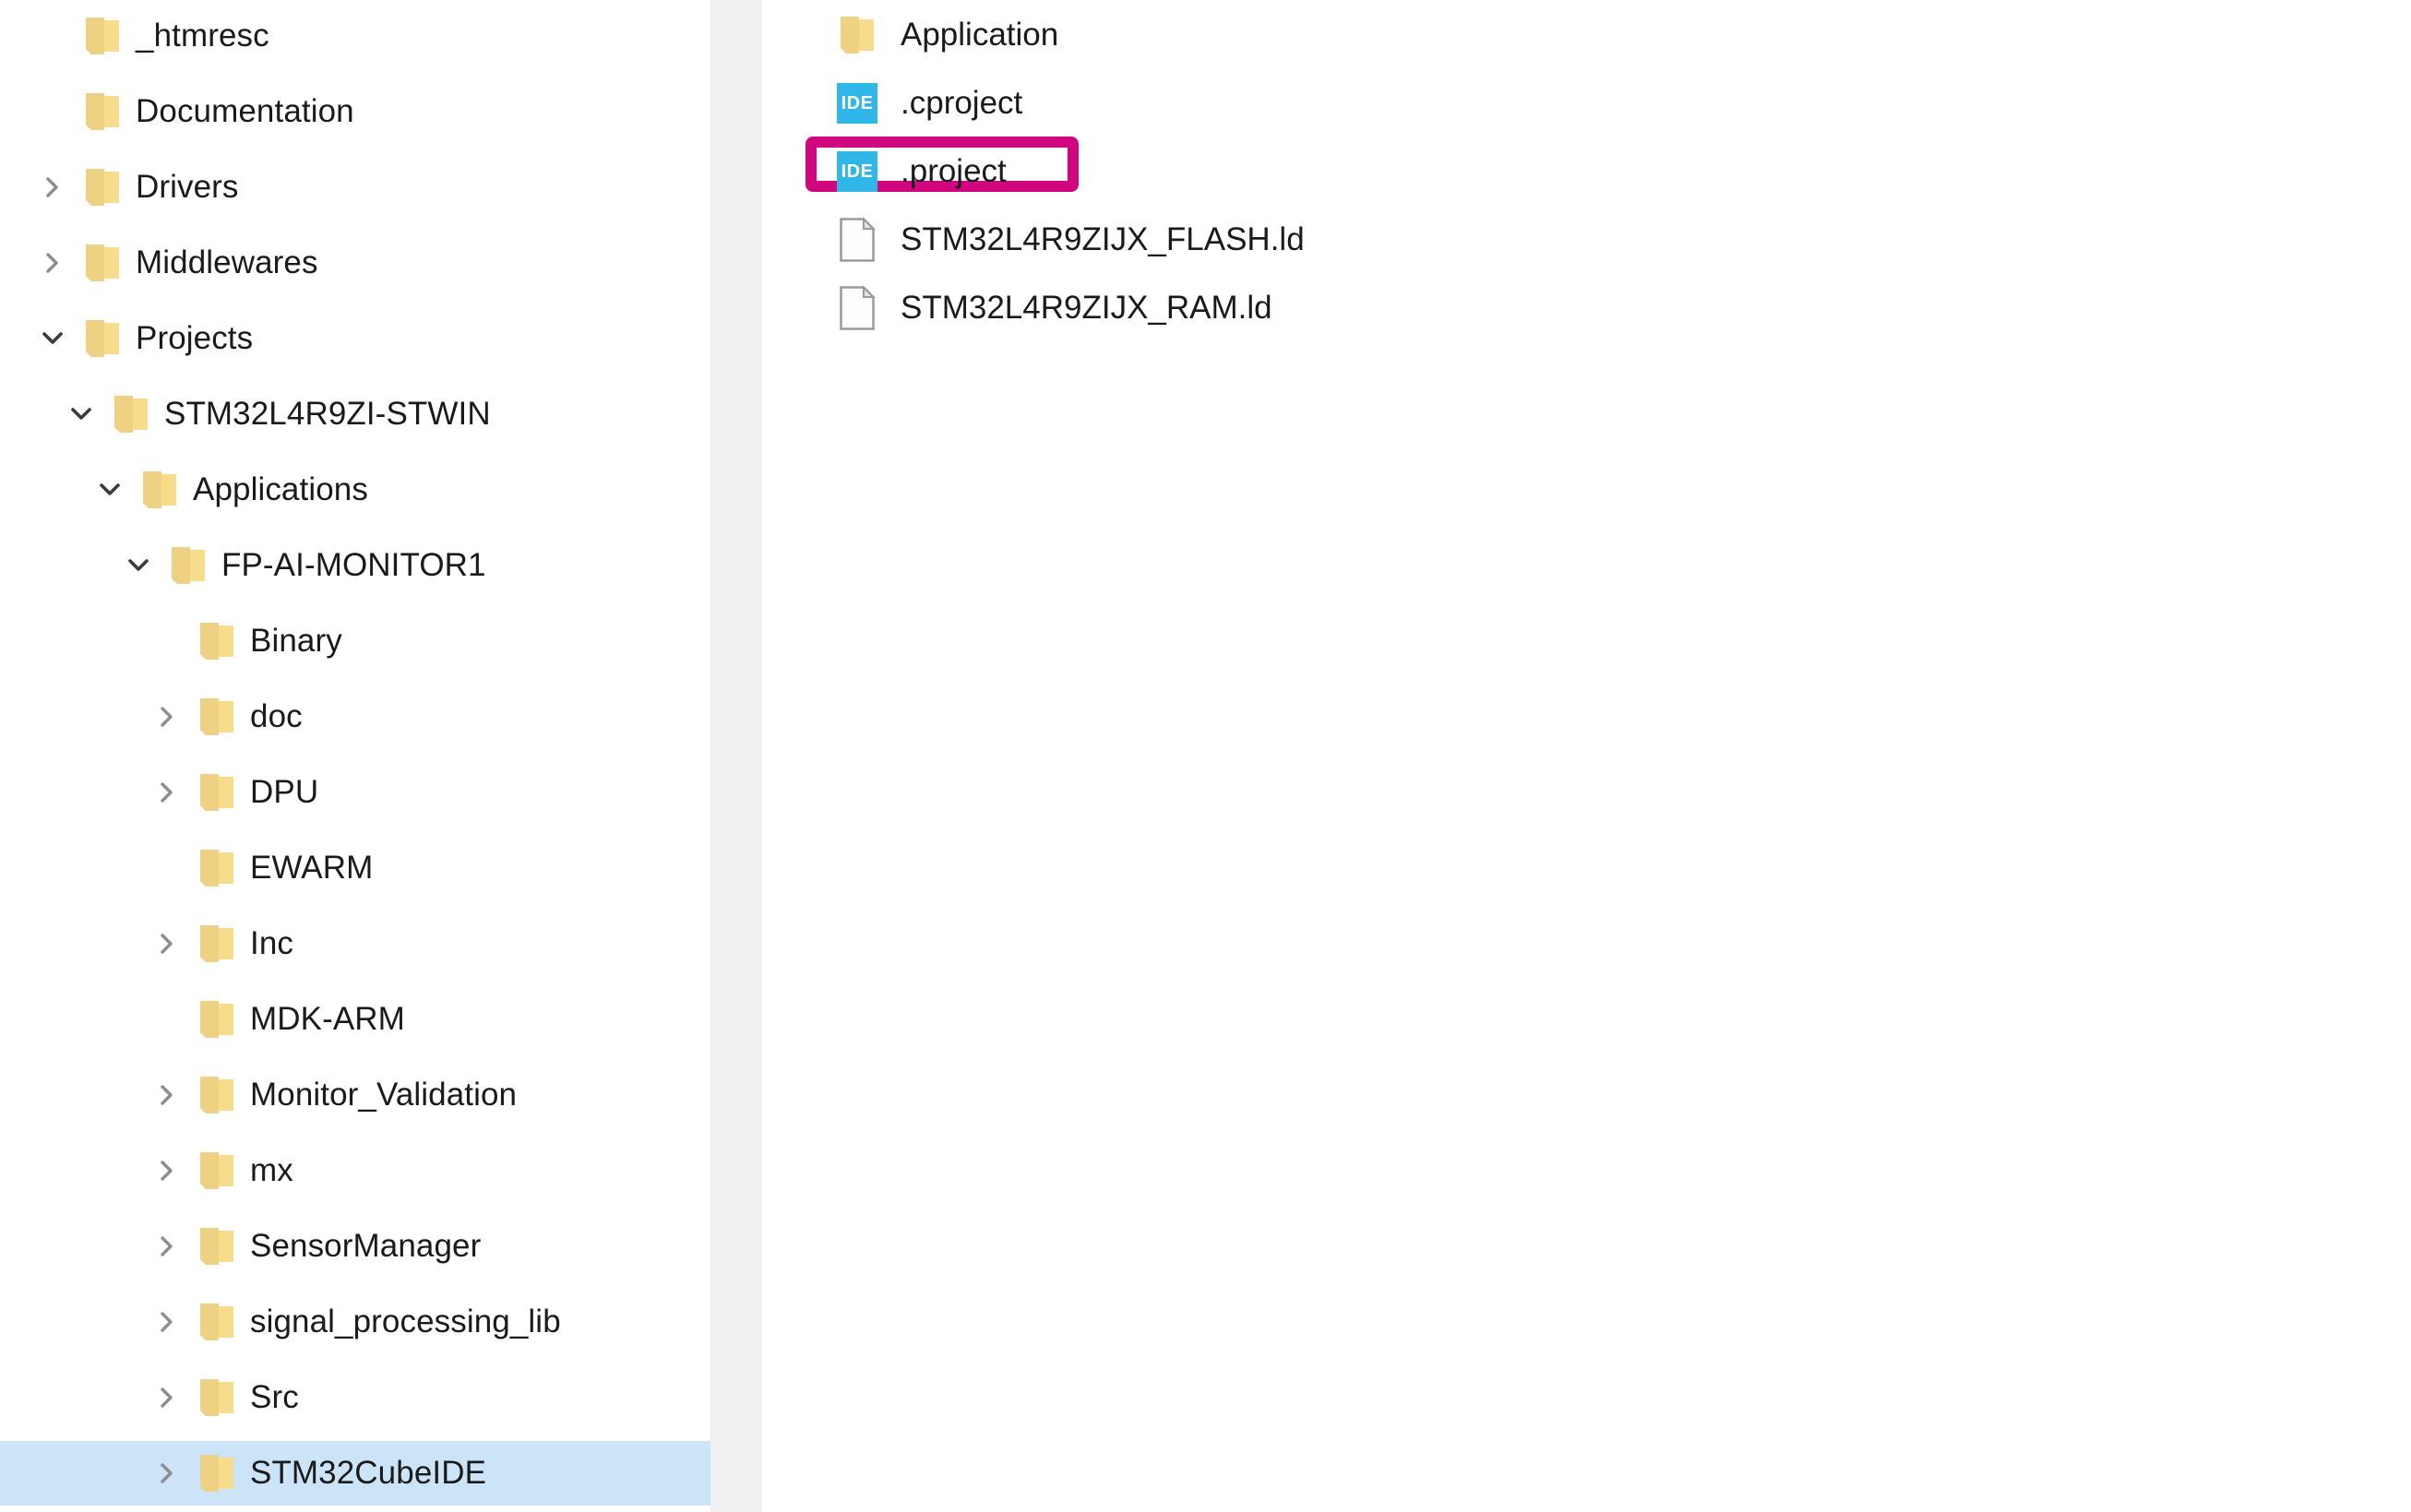  Describe the element at coordinates (284, 792) in the screenshot. I see `tree-item-label: DPU` at that location.